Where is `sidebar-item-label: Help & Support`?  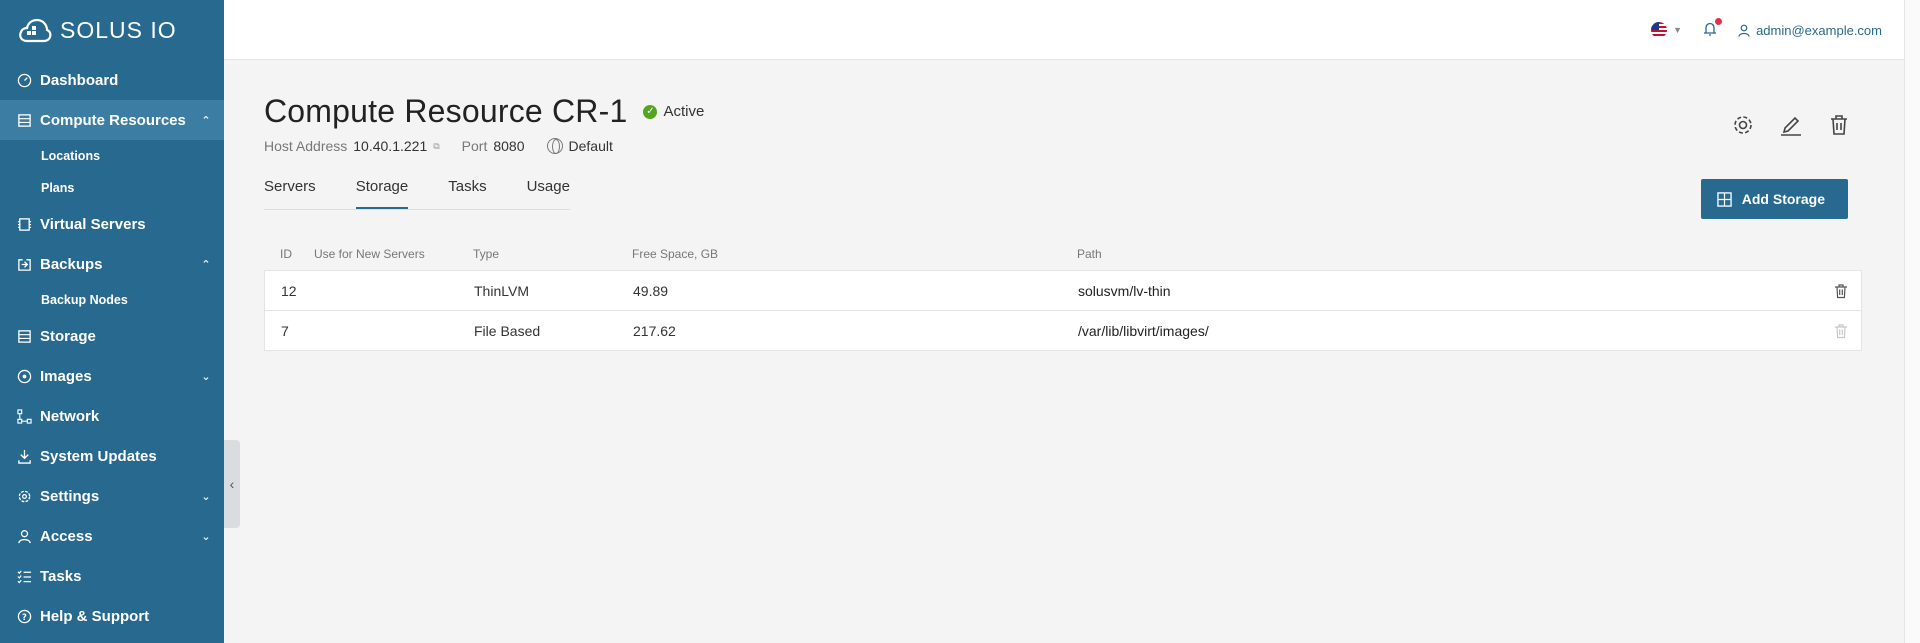
sidebar-item-label: Help & Support is located at coordinates (95, 616).